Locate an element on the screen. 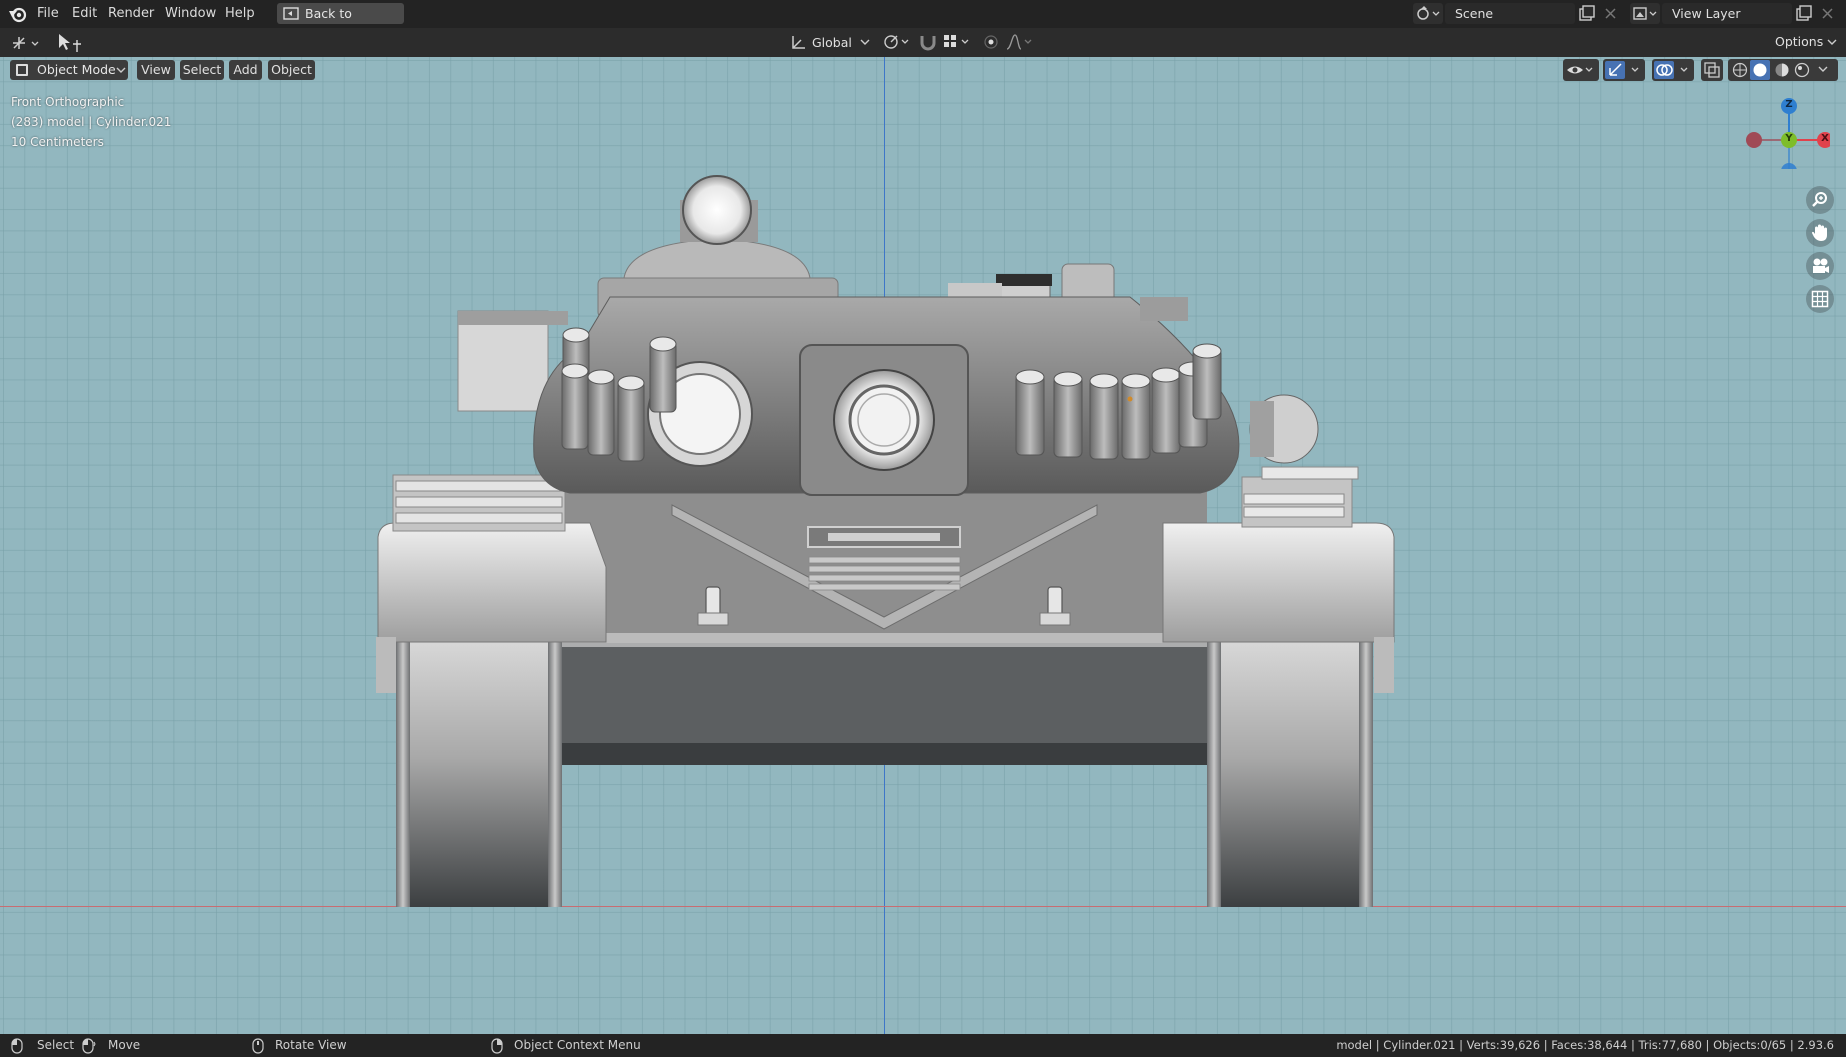  remove-scene-icon is located at coordinates (1610, 13).